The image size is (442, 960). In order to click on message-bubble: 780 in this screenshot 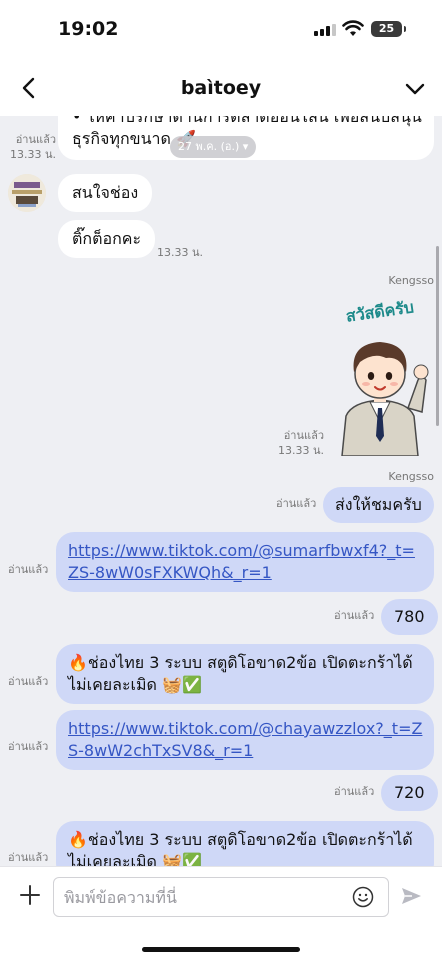, I will do `click(409, 617)`.